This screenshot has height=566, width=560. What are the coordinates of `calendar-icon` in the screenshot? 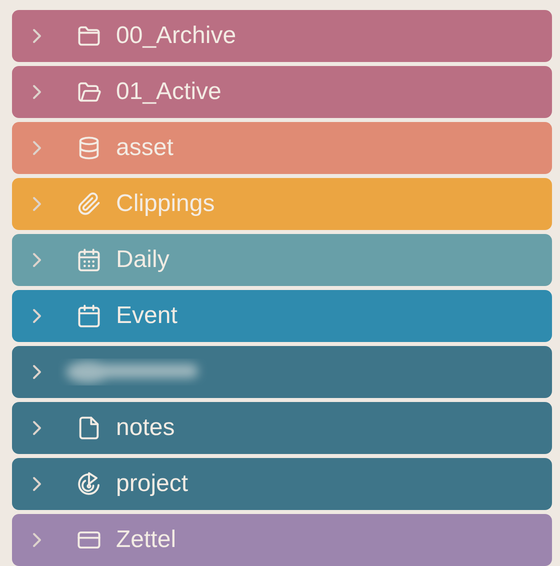 It's located at (89, 316).